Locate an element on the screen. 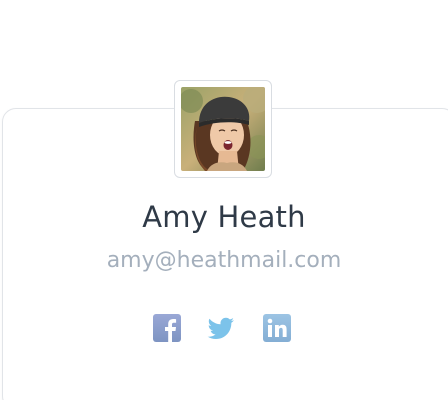 The image size is (448, 400). twitter-icon is located at coordinates (221, 328).